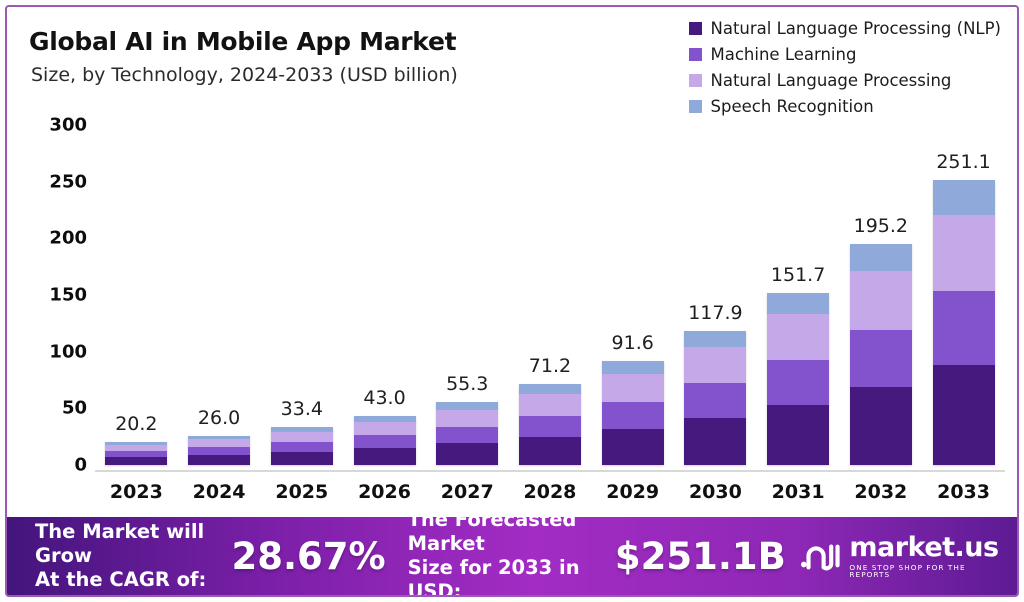 This screenshot has width=1024, height=602. I want to click on footer-cagr-label: The Market will Grow At the CAGR of:, so click(121, 555).